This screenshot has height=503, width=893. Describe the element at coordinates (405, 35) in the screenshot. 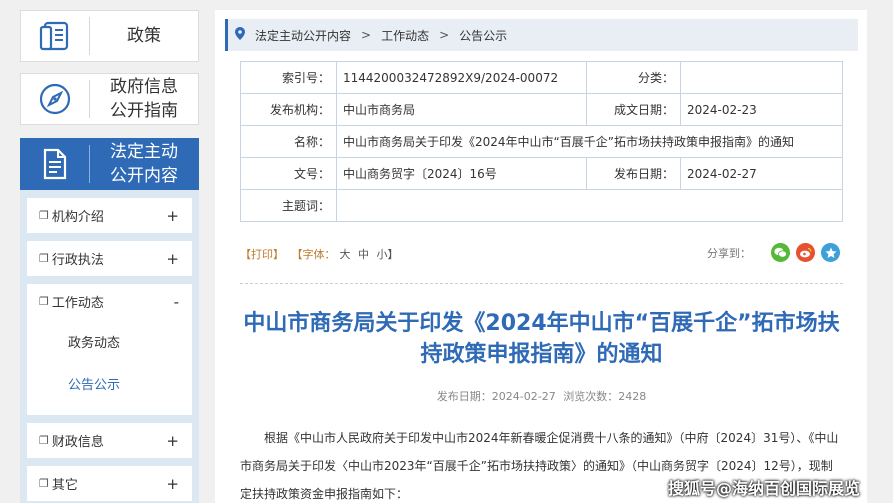

I see `breadcrumb-item: 工作动态` at that location.